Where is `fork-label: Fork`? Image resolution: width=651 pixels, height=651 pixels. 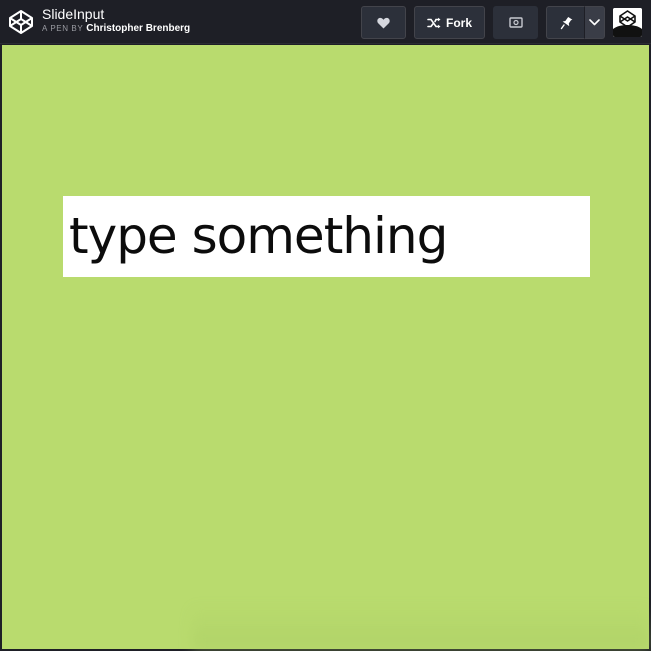 fork-label: Fork is located at coordinates (458, 22).